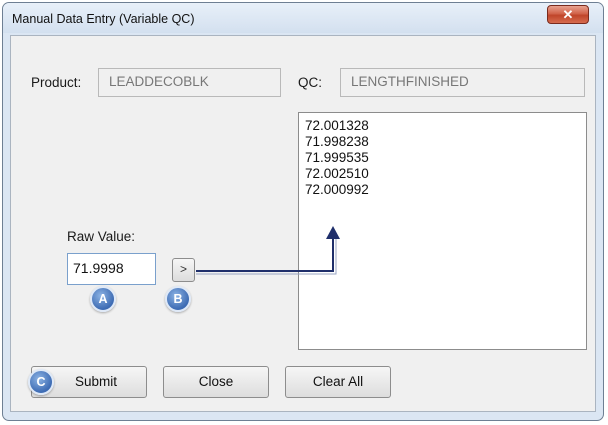 The height and width of the screenshot is (425, 608). What do you see at coordinates (103, 19) in the screenshot?
I see `window-title: Manual Data Entry (Variable QC)` at bounding box center [103, 19].